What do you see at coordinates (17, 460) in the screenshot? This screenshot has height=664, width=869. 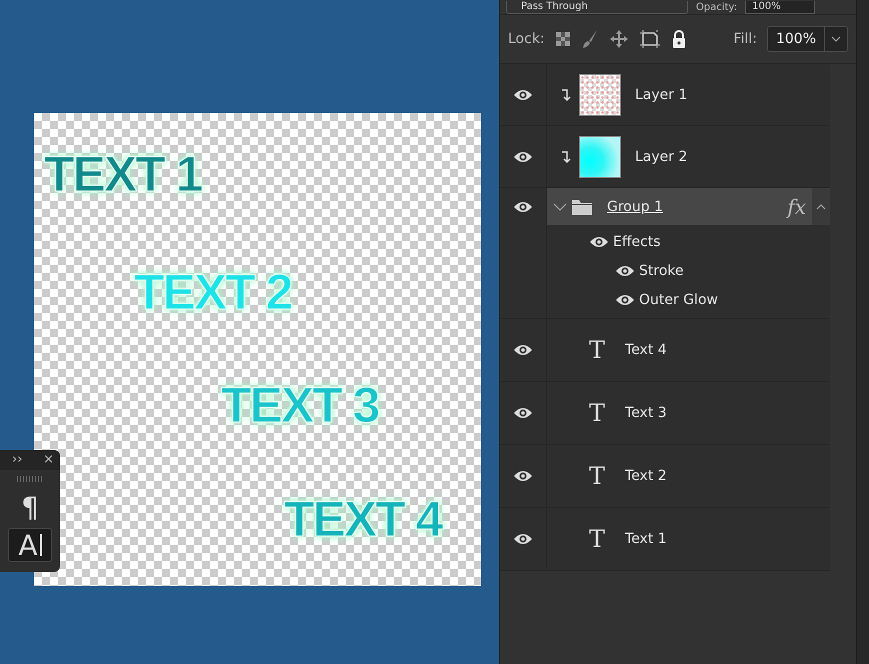 I see `collapse-button: ››` at bounding box center [17, 460].